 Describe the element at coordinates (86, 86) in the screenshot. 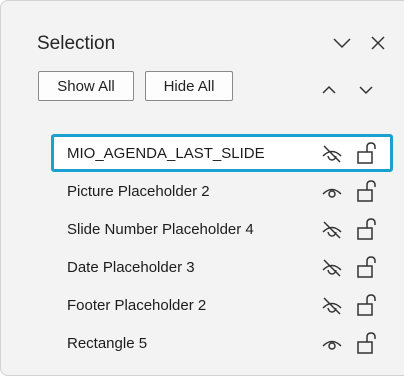

I see `show-all-button: Show All` at that location.